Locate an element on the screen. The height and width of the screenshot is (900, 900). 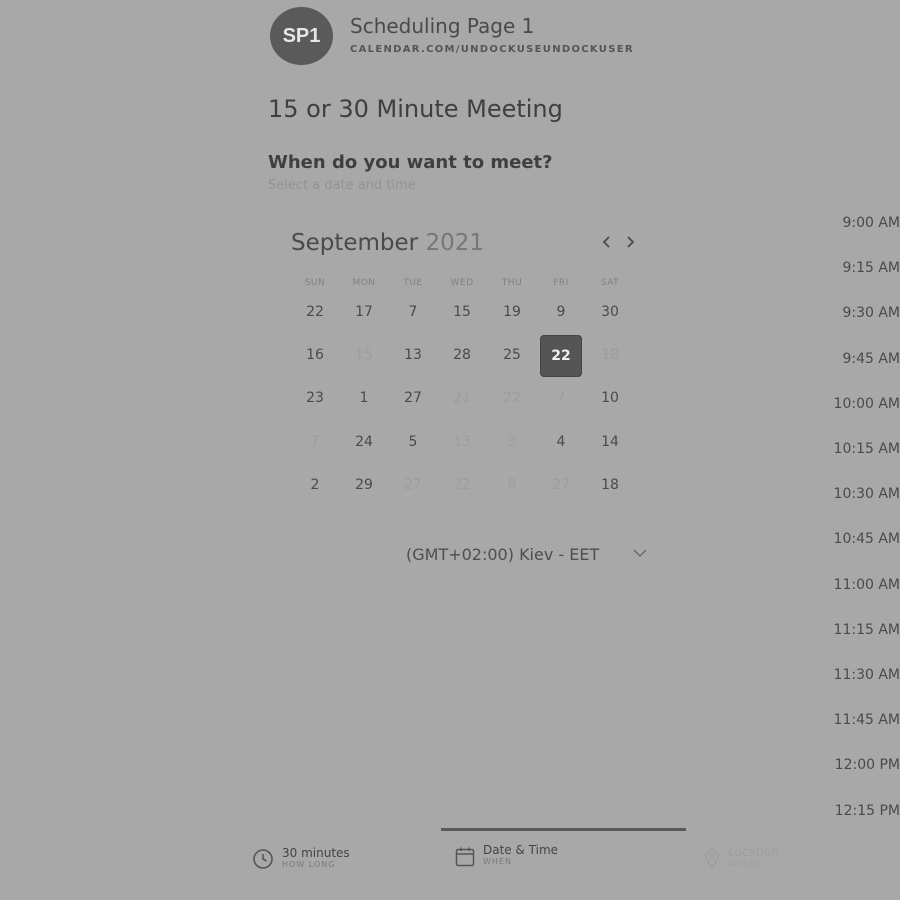
weekday-label: SUN is located at coordinates (315, 283).